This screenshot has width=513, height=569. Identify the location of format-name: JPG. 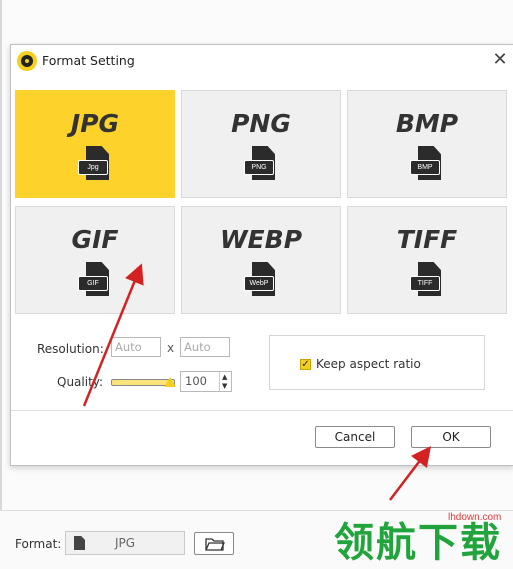
(95, 123).